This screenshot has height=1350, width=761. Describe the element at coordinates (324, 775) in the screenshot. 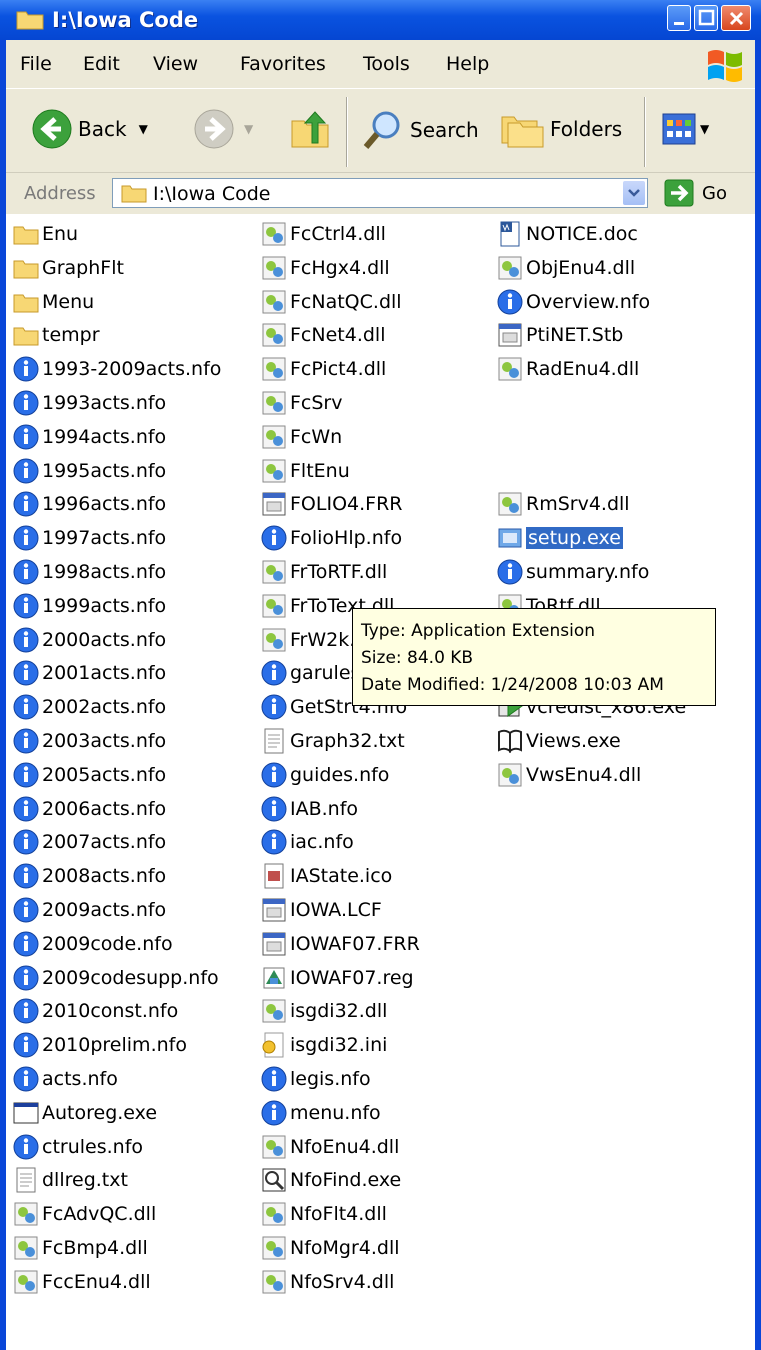

I see `file-item: guides.nfo` at that location.